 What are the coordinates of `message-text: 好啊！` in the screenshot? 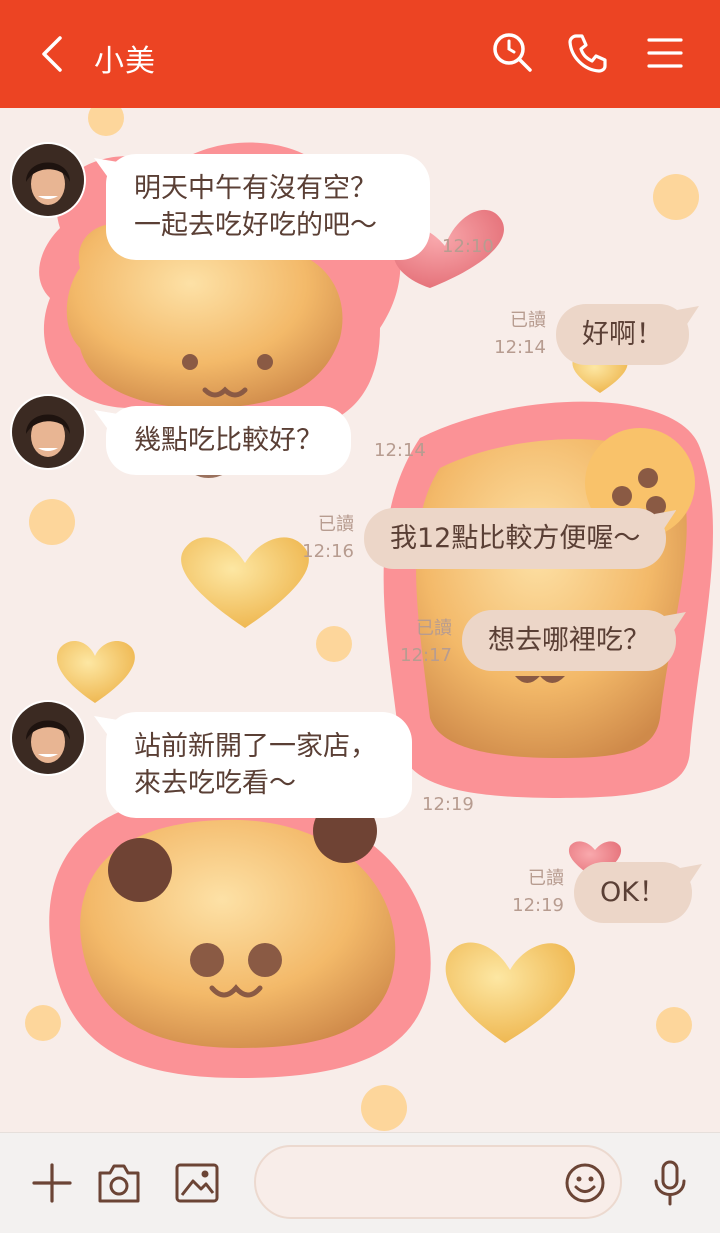 It's located at (622, 334).